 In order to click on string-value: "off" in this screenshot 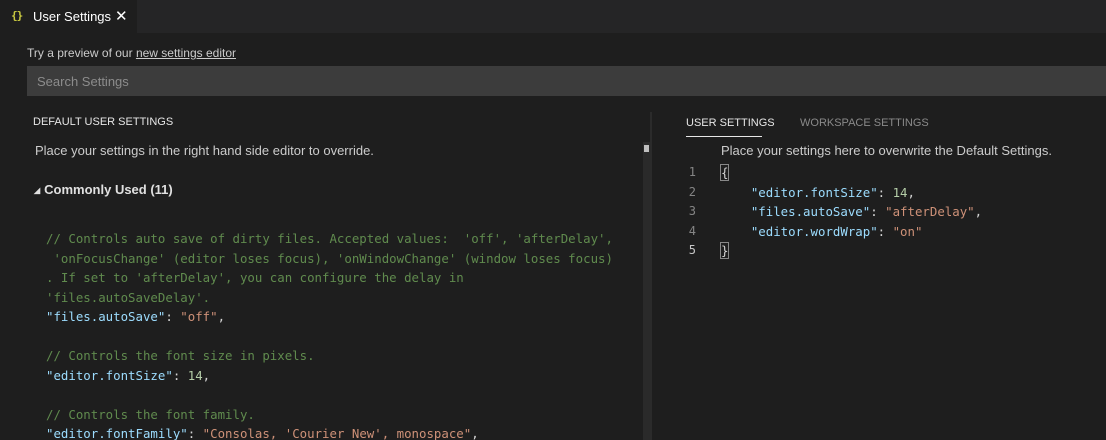, I will do `click(199, 316)`.